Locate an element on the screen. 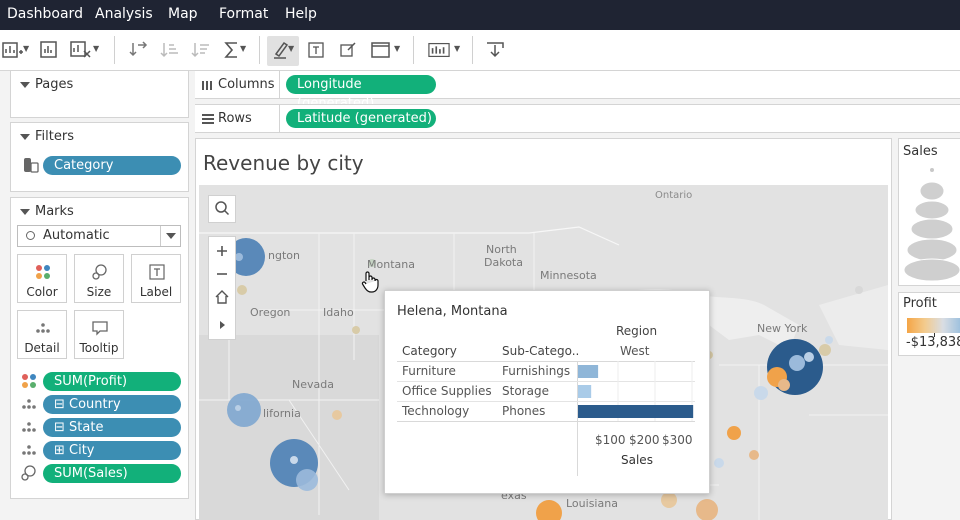  columns-pill-longitude: Longitude (generated) is located at coordinates (361, 93).